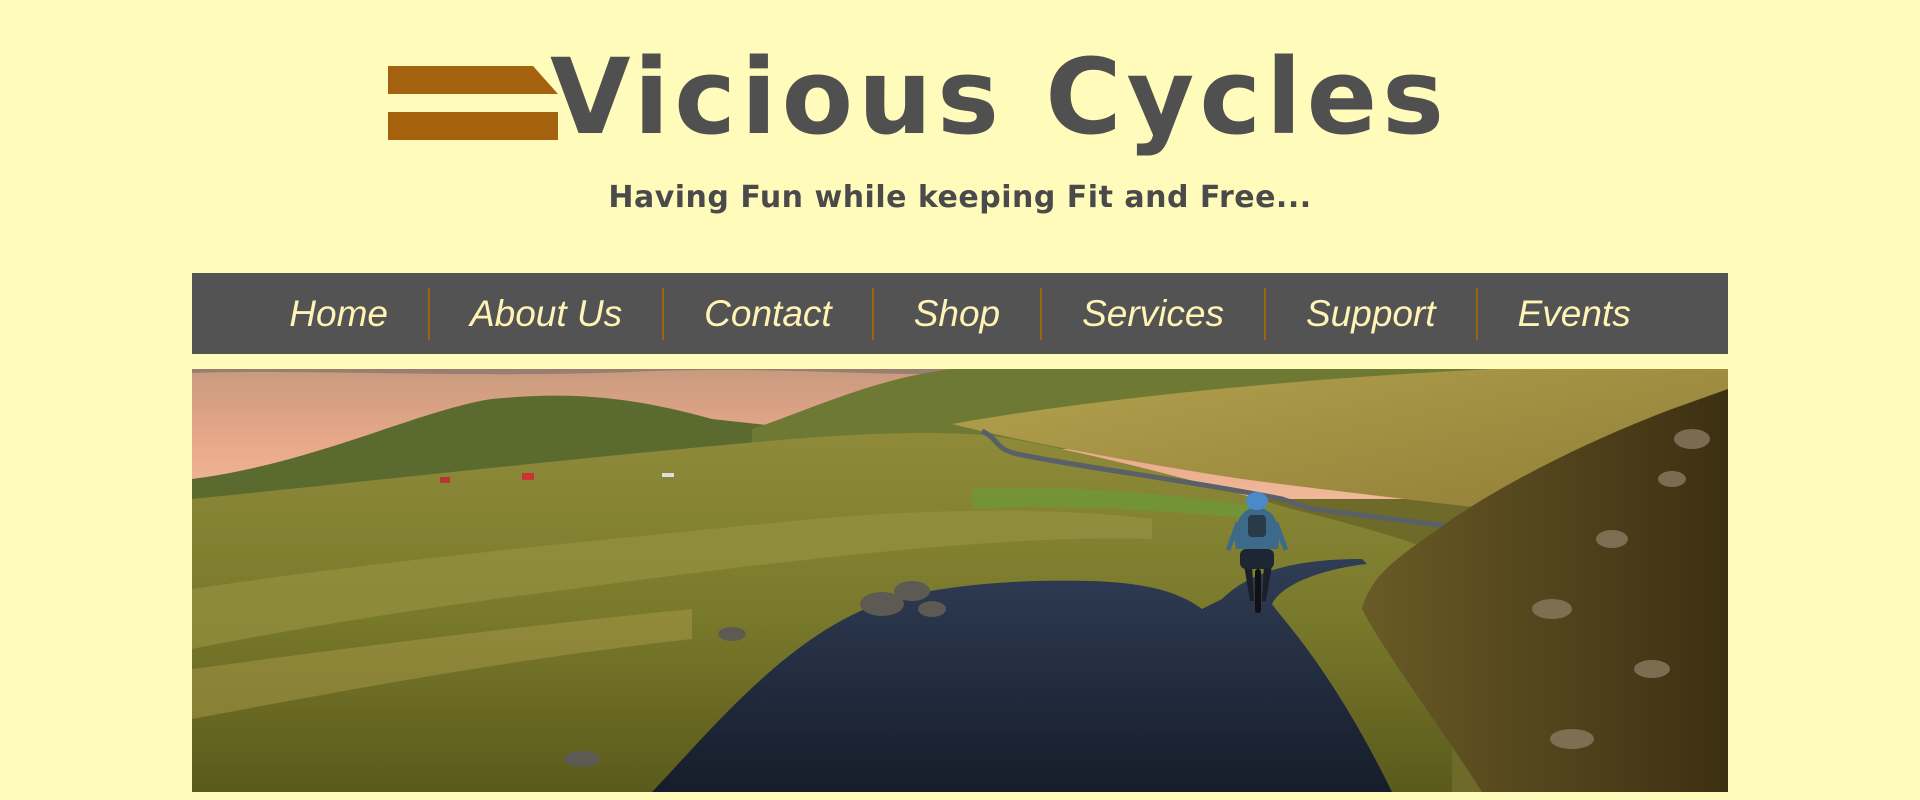 This screenshot has height=800, width=1920. I want to click on site-logo: Vicious Cycles, so click(958, 99).